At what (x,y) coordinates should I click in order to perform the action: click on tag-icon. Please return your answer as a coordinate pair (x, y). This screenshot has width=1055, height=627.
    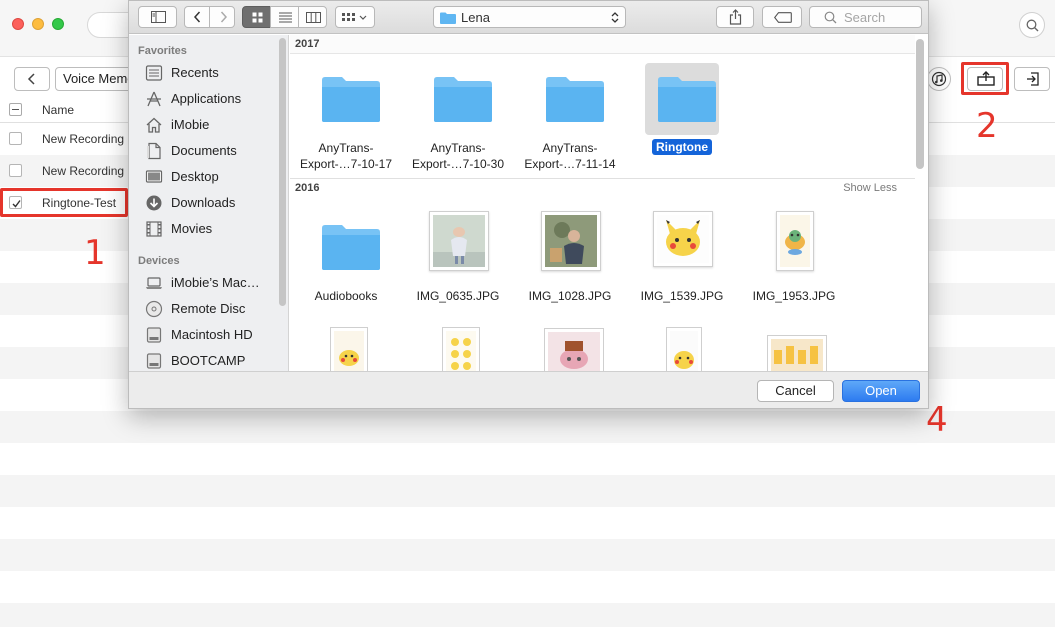
    Looking at the image, I should click on (783, 17).